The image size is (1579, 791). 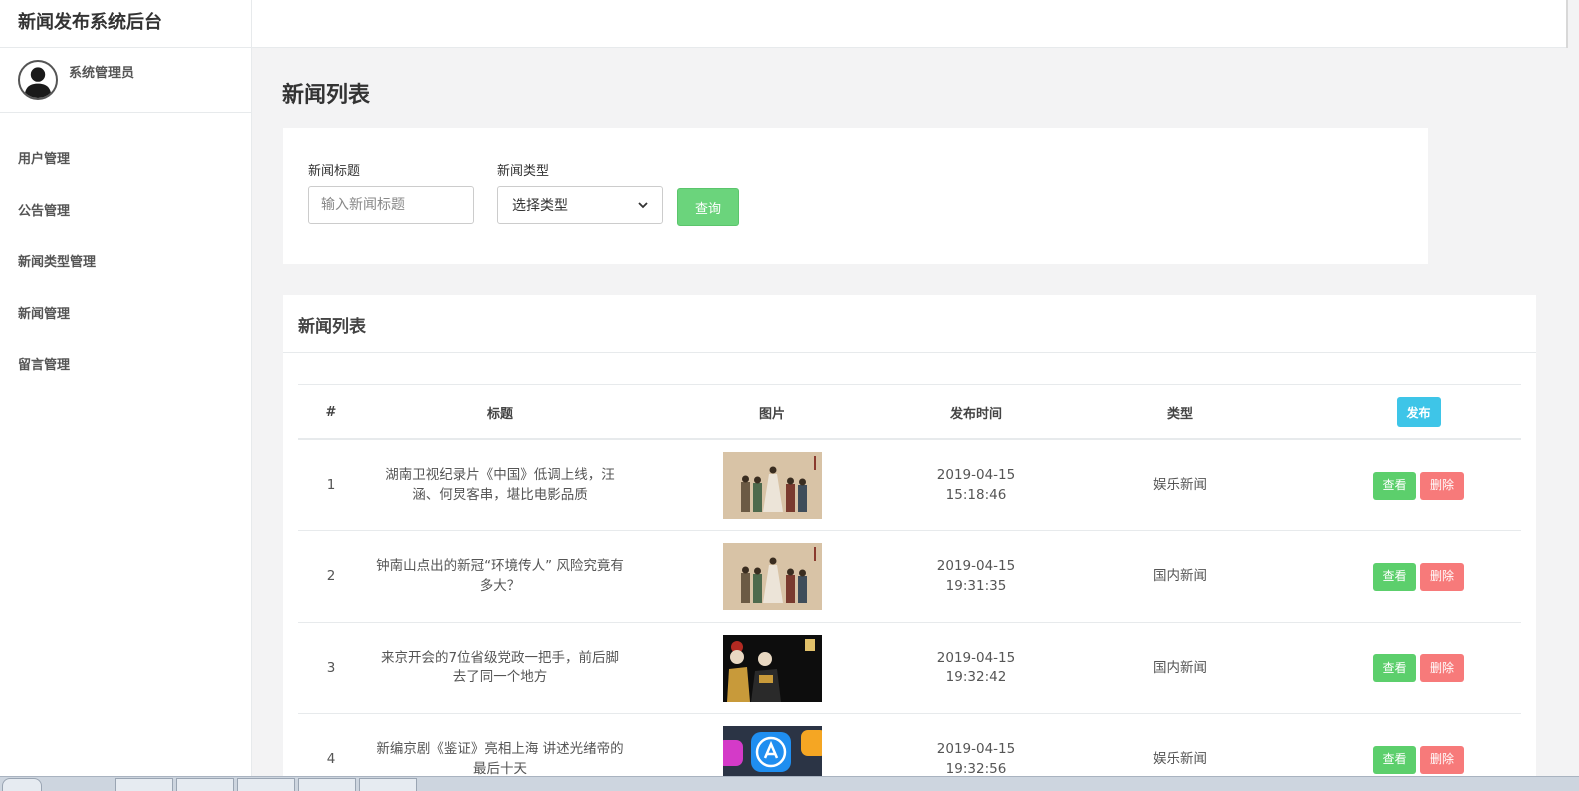 I want to click on sidebar-item-notices: 公告管理, so click(x=125, y=213).